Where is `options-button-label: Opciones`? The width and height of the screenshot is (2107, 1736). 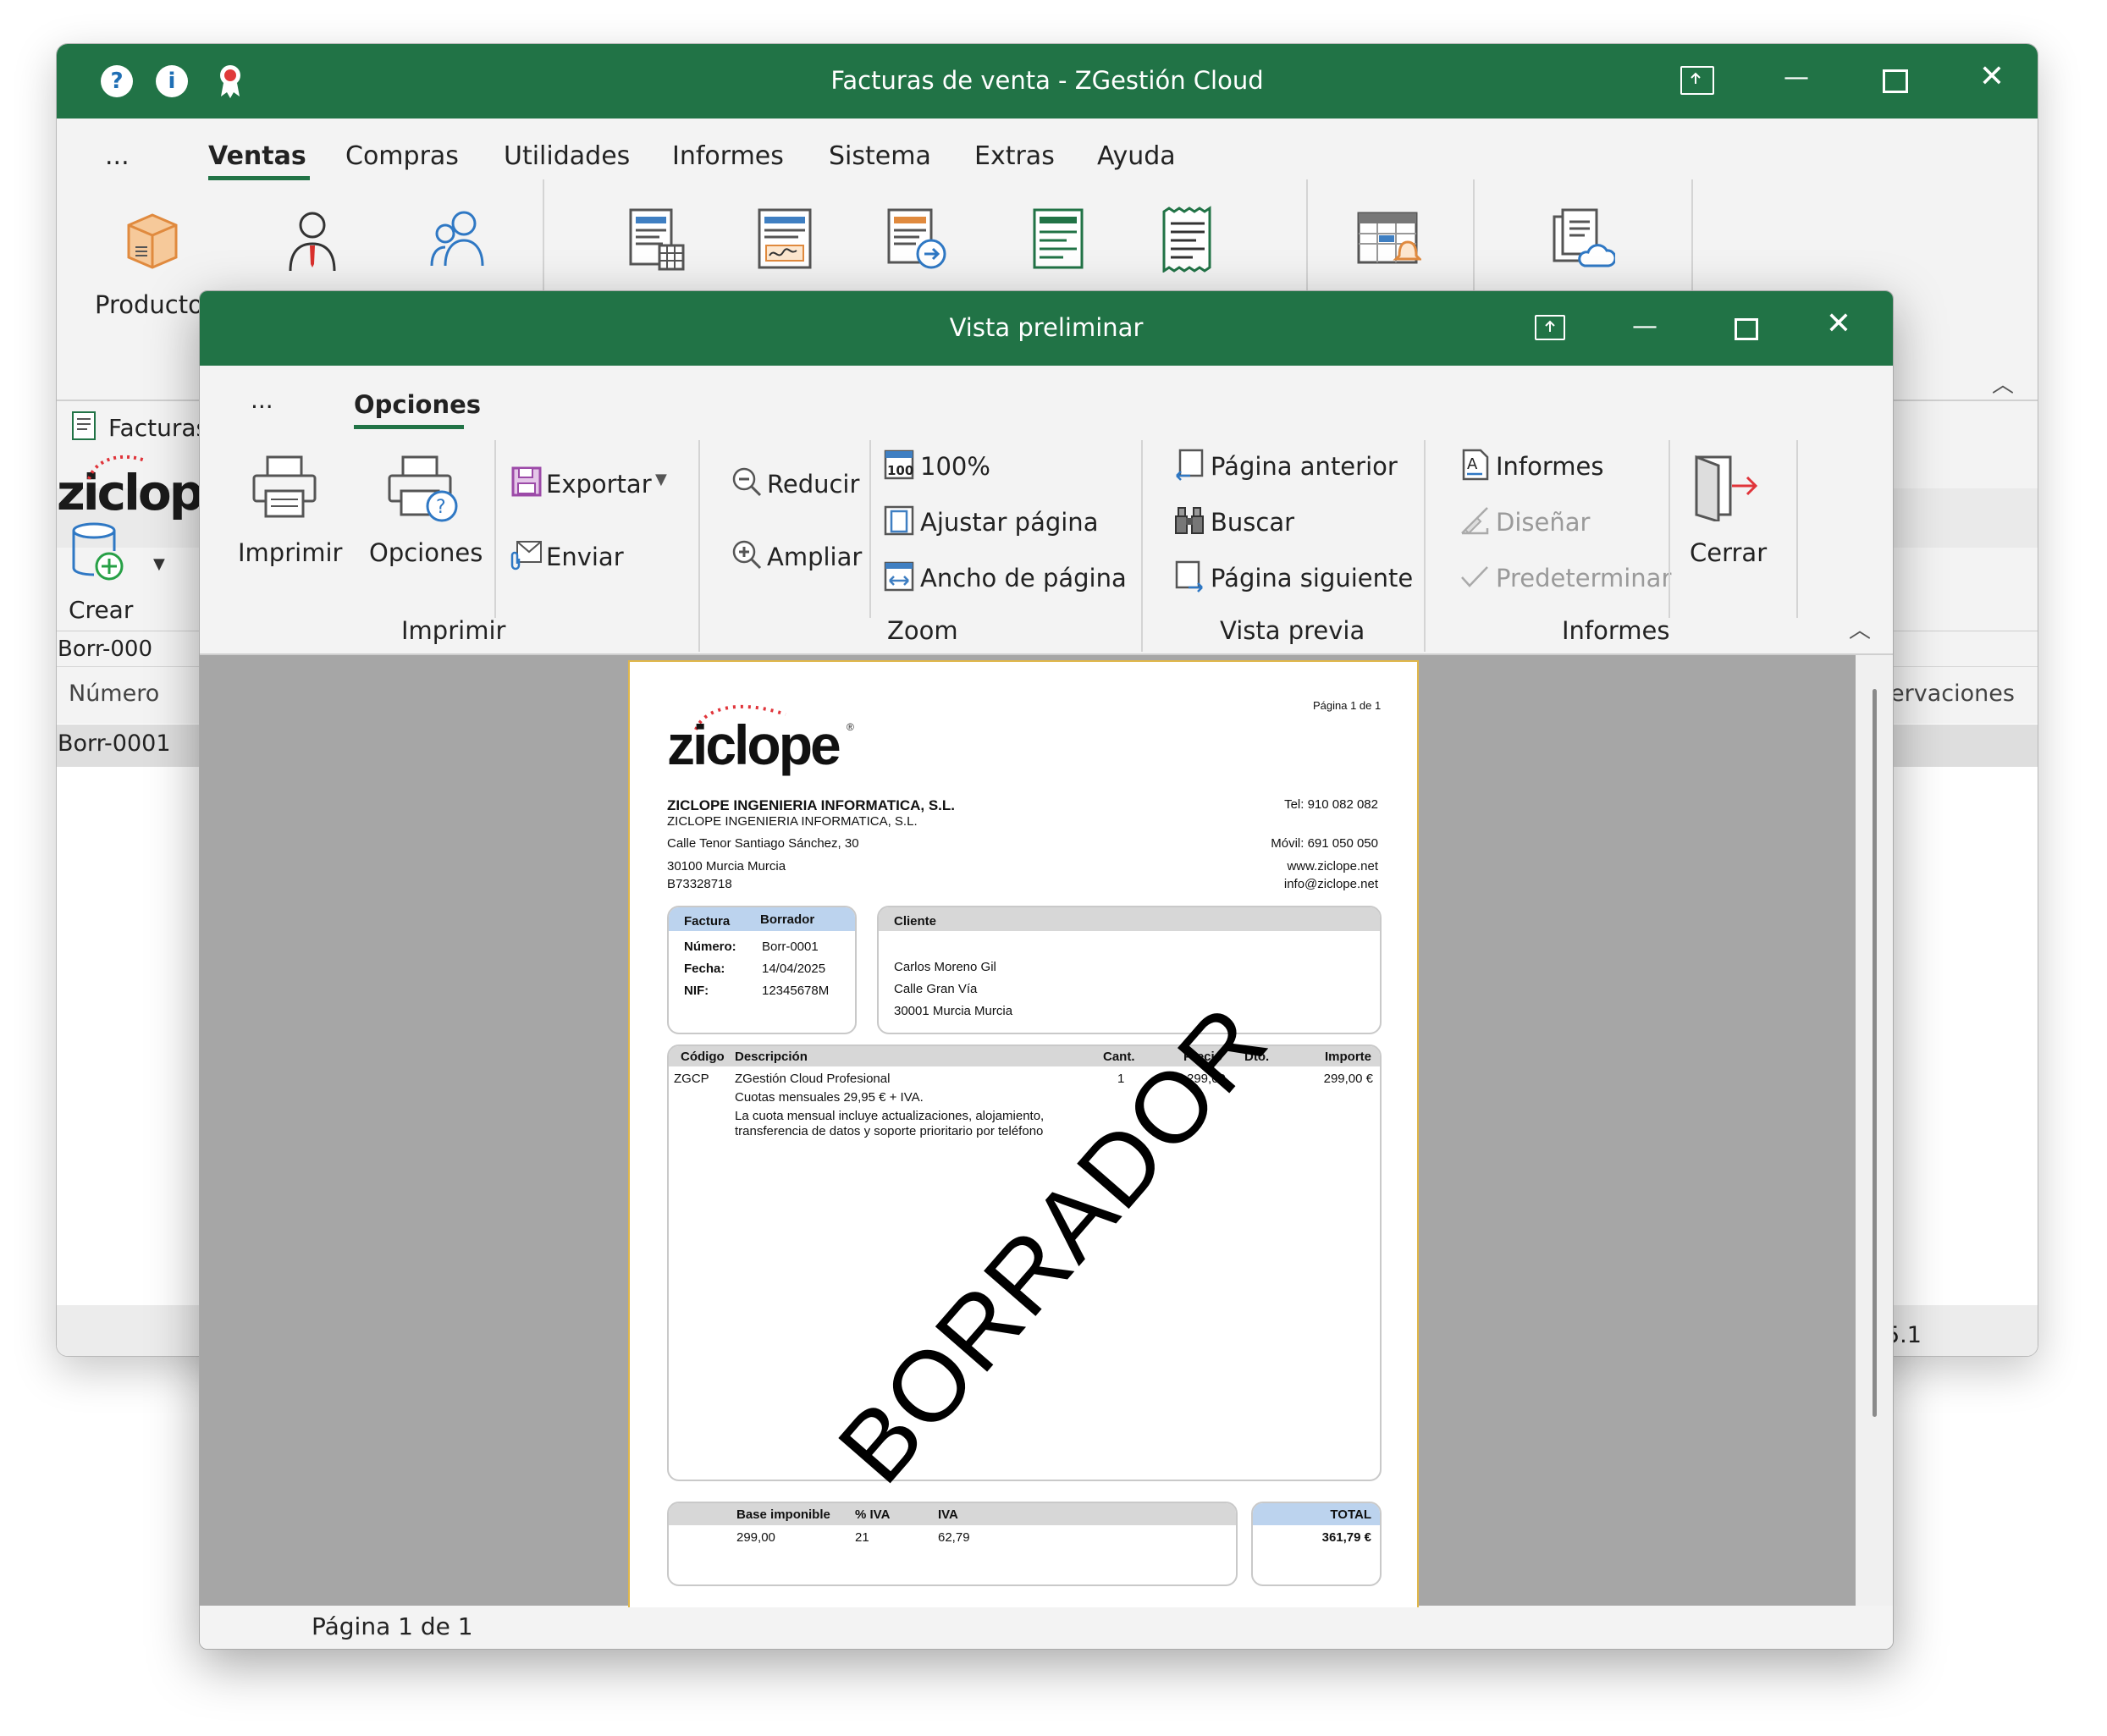
options-button-label: Opciones is located at coordinates (426, 552).